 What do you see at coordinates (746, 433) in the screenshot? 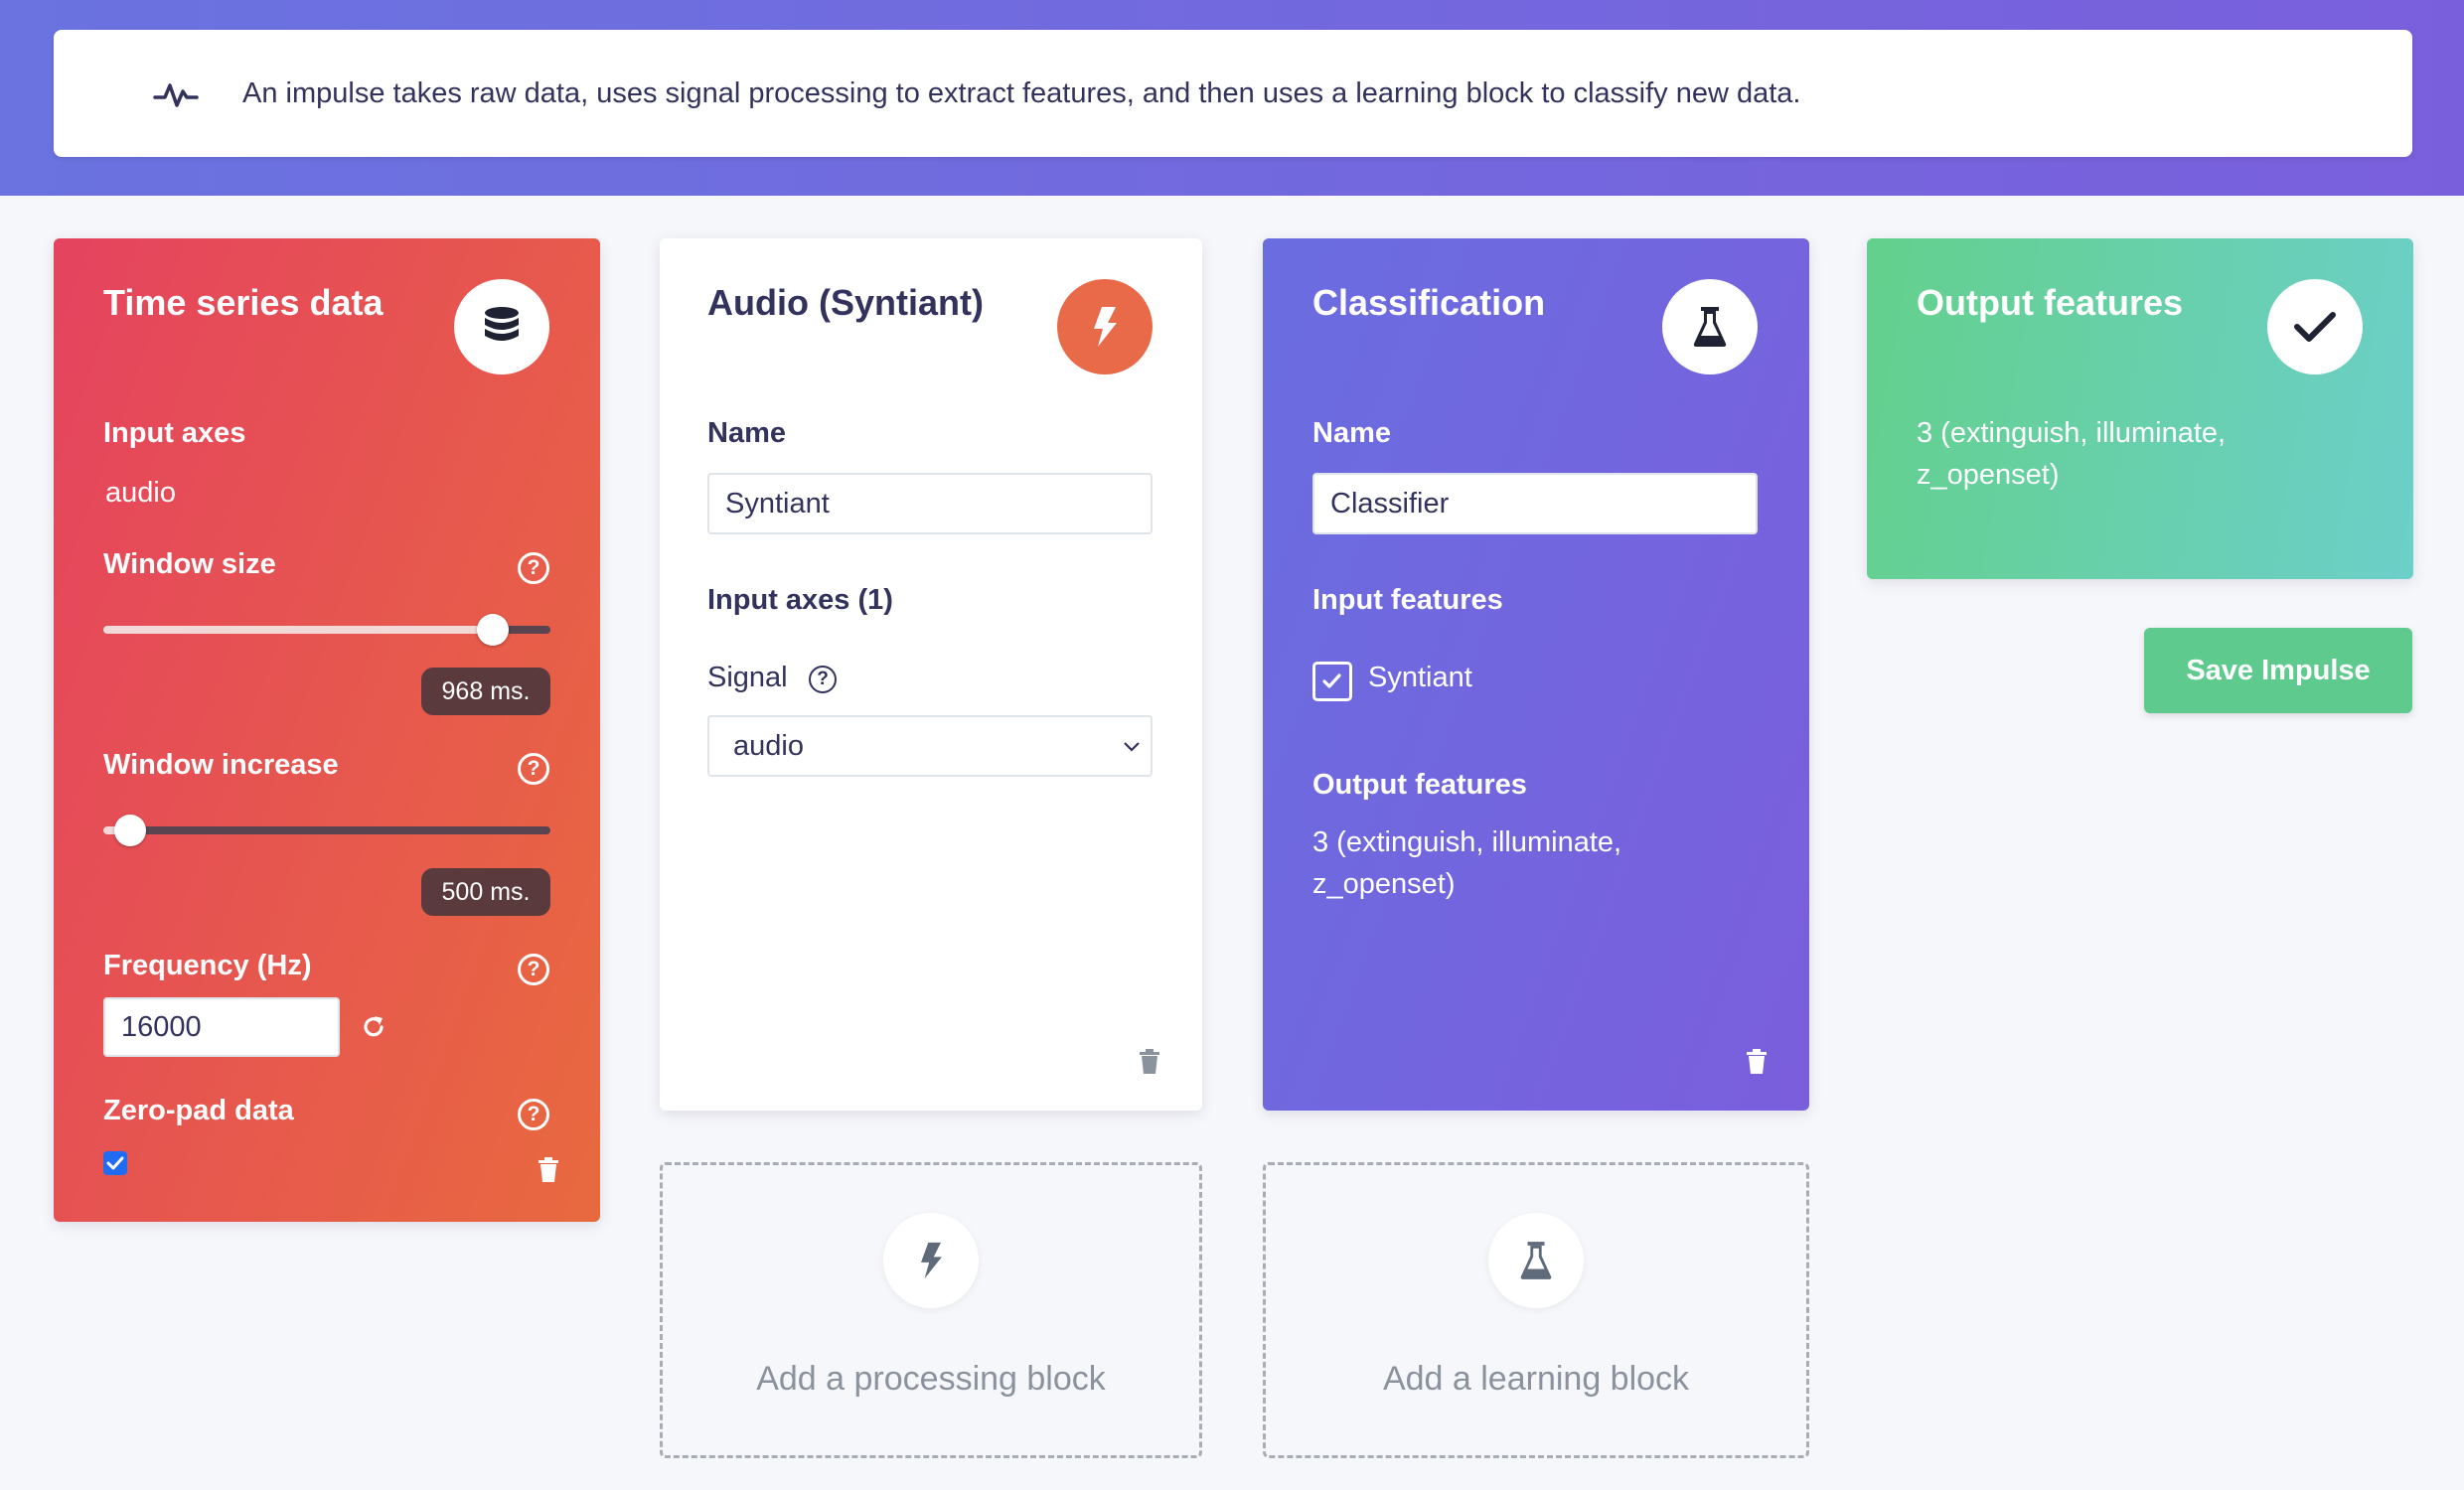
I see `audio-name-label: Name` at bounding box center [746, 433].